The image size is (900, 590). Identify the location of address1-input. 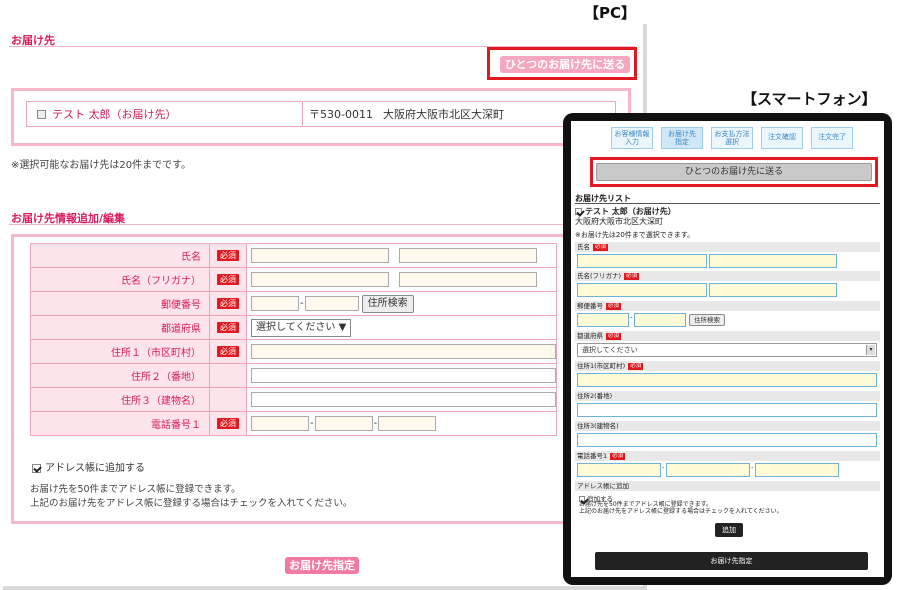
(403, 351).